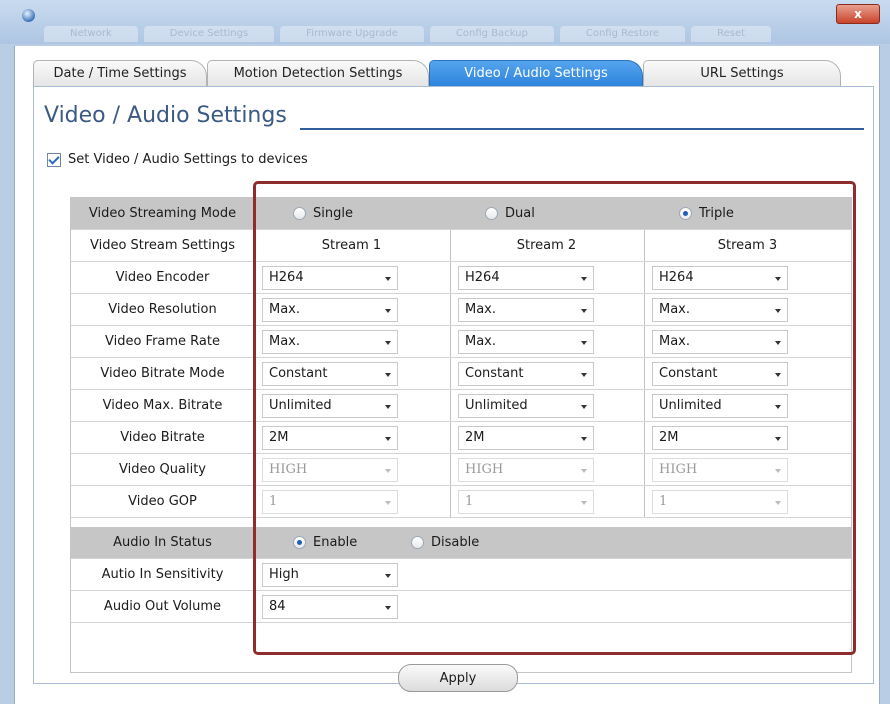  I want to click on stream-1-dropdown: H264, so click(330, 278).